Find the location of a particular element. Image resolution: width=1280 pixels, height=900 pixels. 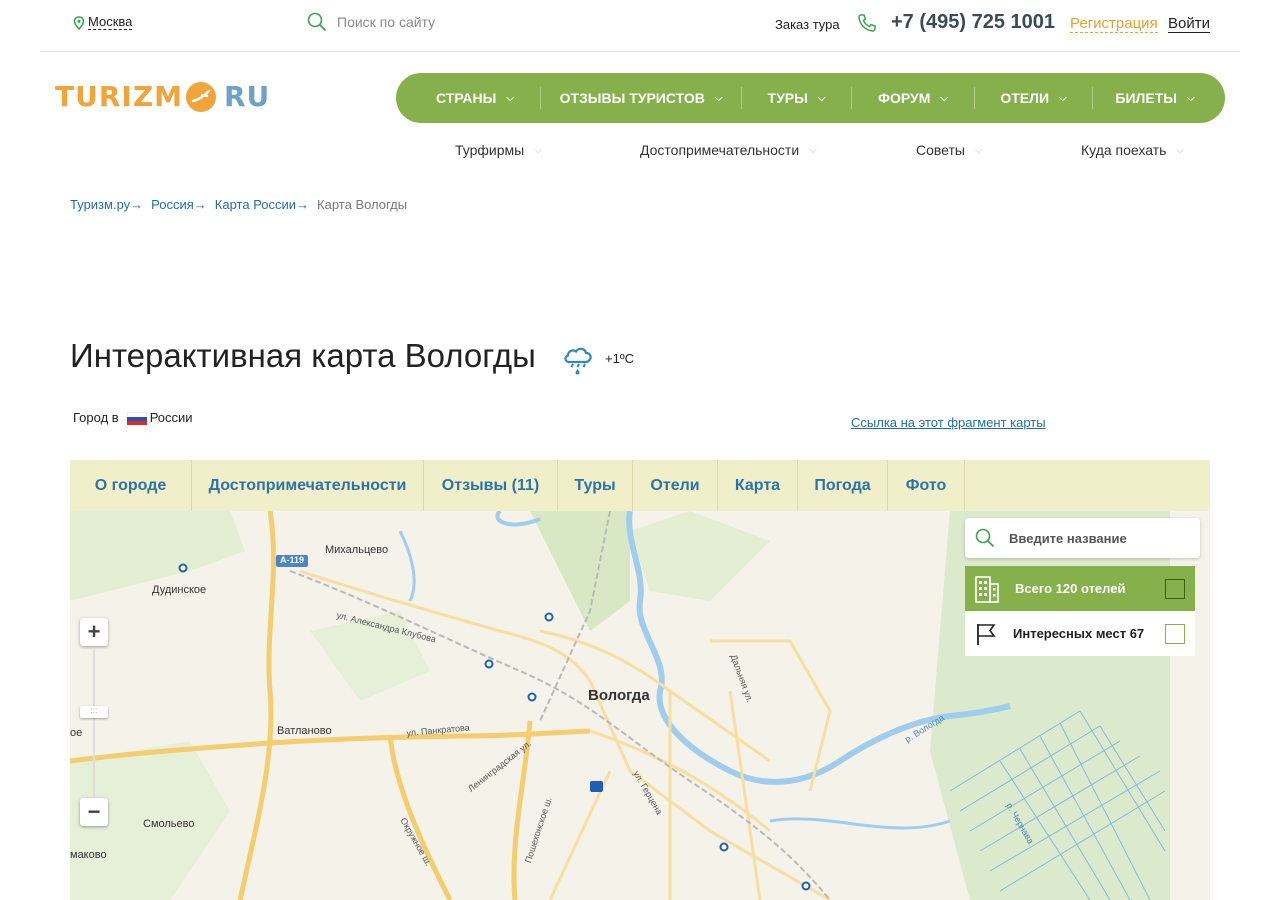

nav-label: БИЛЕТЫ is located at coordinates (1146, 98).